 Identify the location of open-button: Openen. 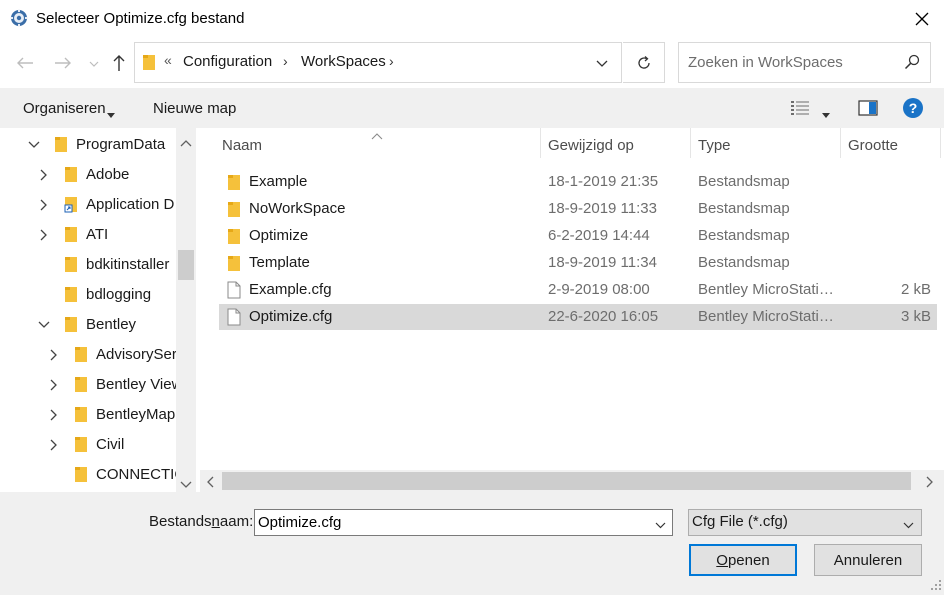
(743, 560).